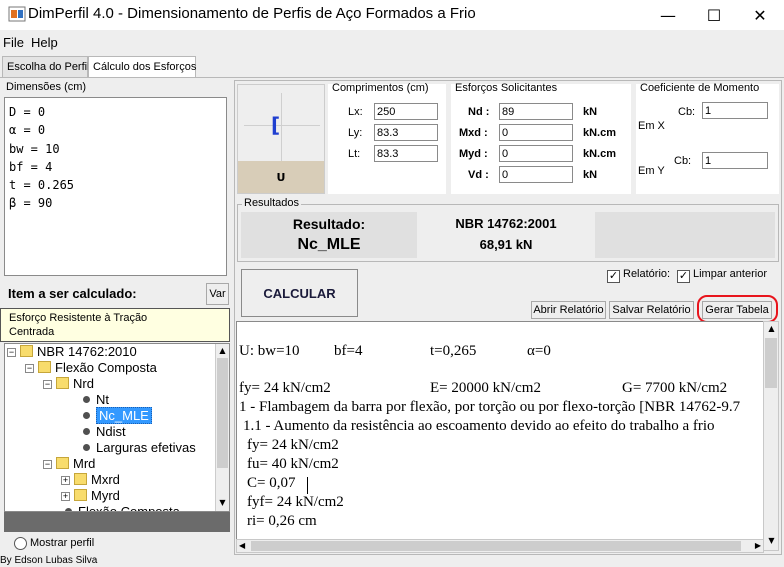 This screenshot has width=784, height=567. I want to click on menu-help: Help, so click(44, 42).